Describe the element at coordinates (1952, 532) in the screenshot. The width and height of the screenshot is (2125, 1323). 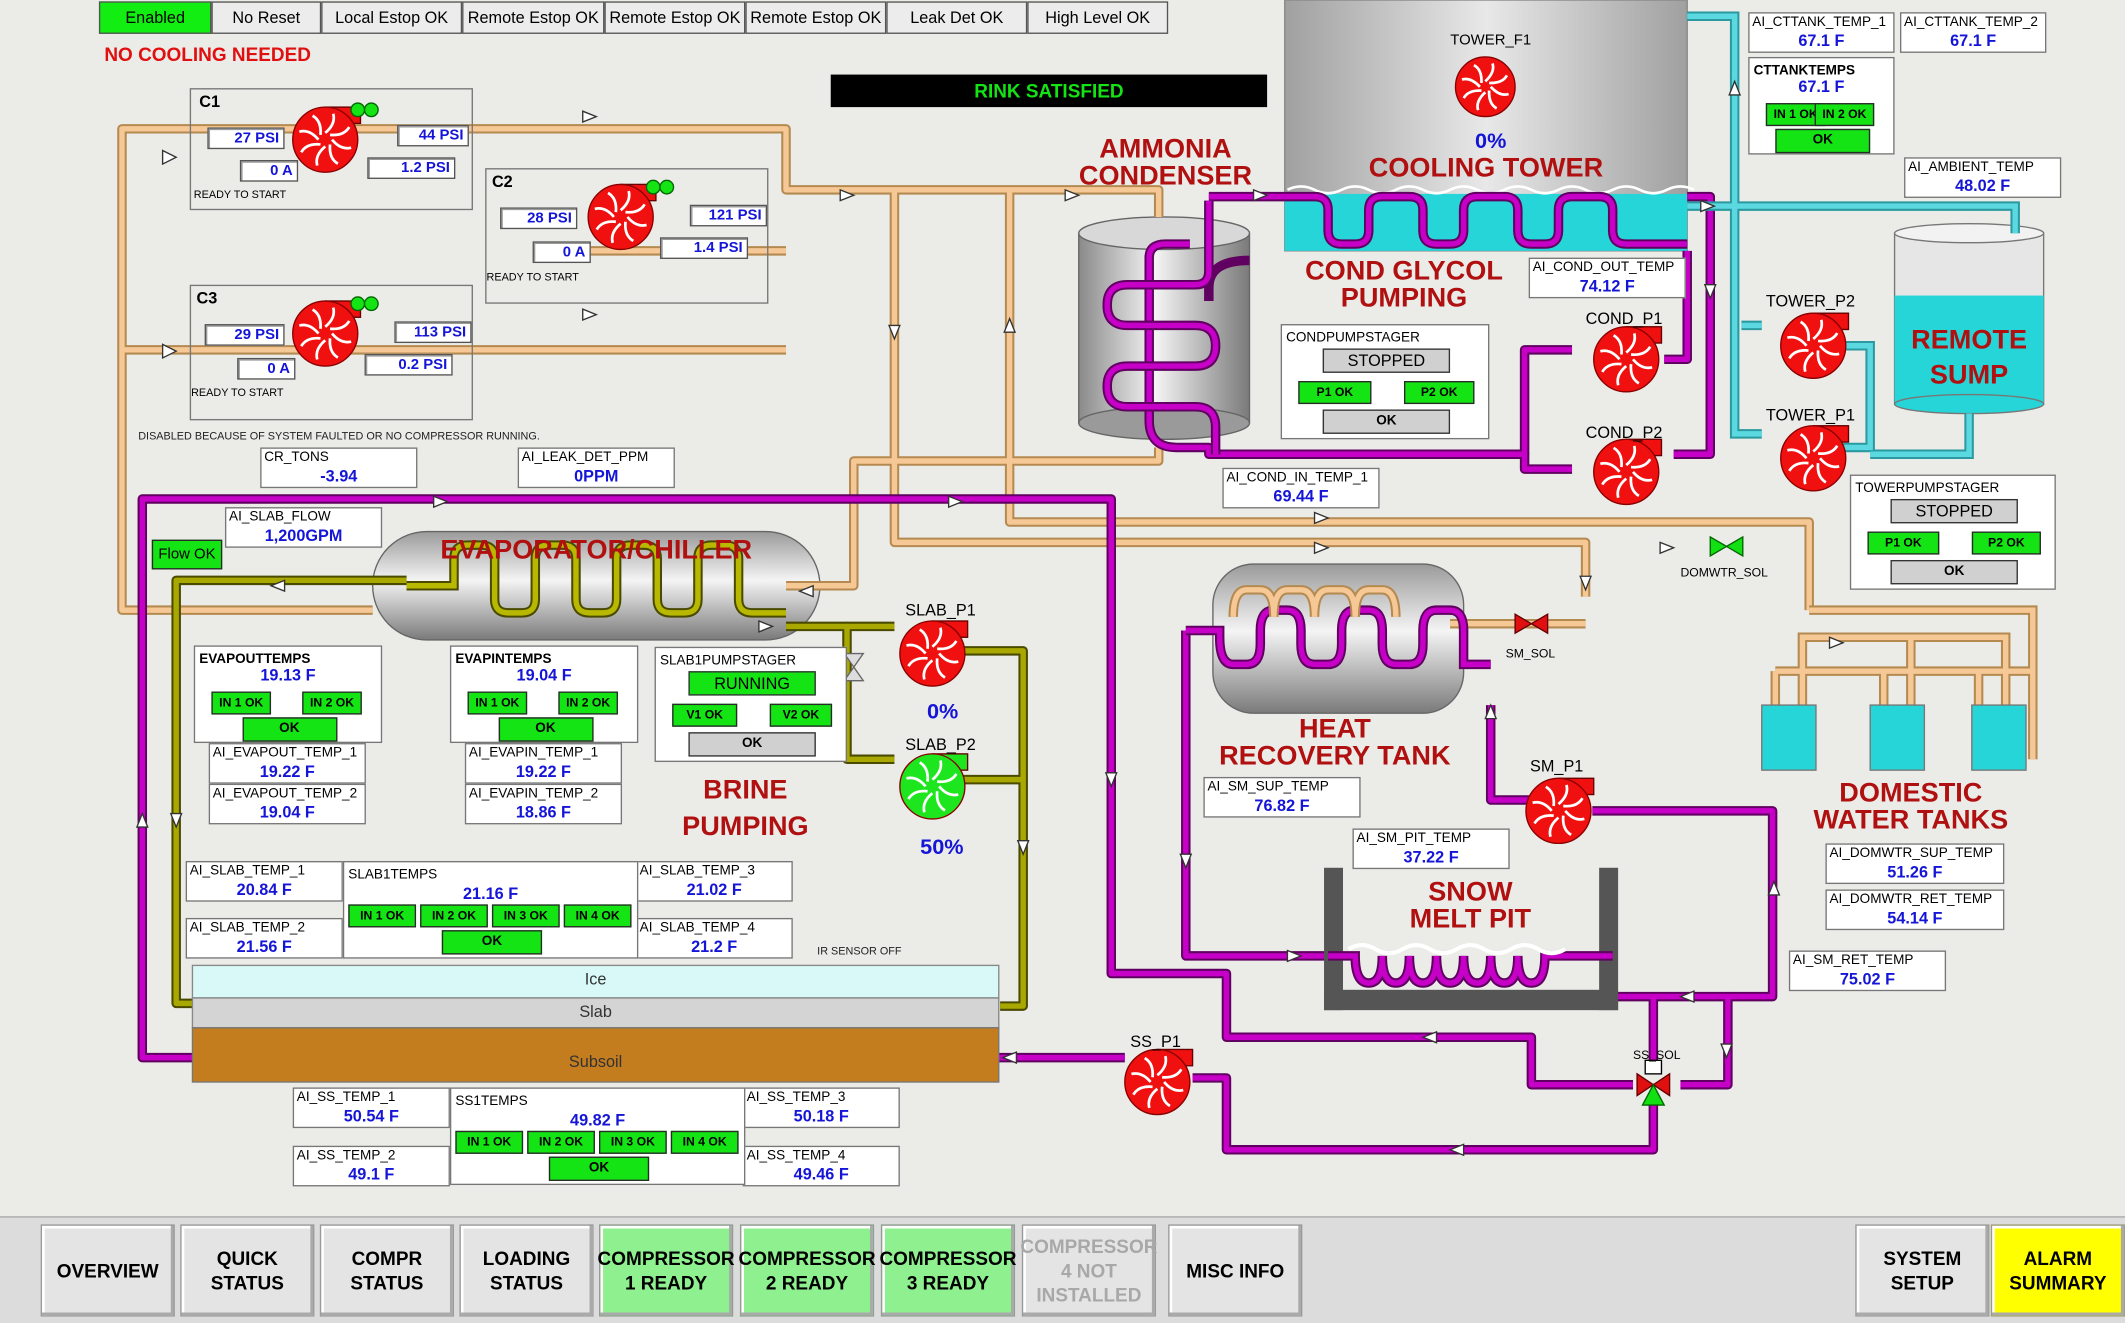
I see `towerpump-panel: TOWERPUMPSTAGER STOPPED P1 OK P2 OK OK` at that location.